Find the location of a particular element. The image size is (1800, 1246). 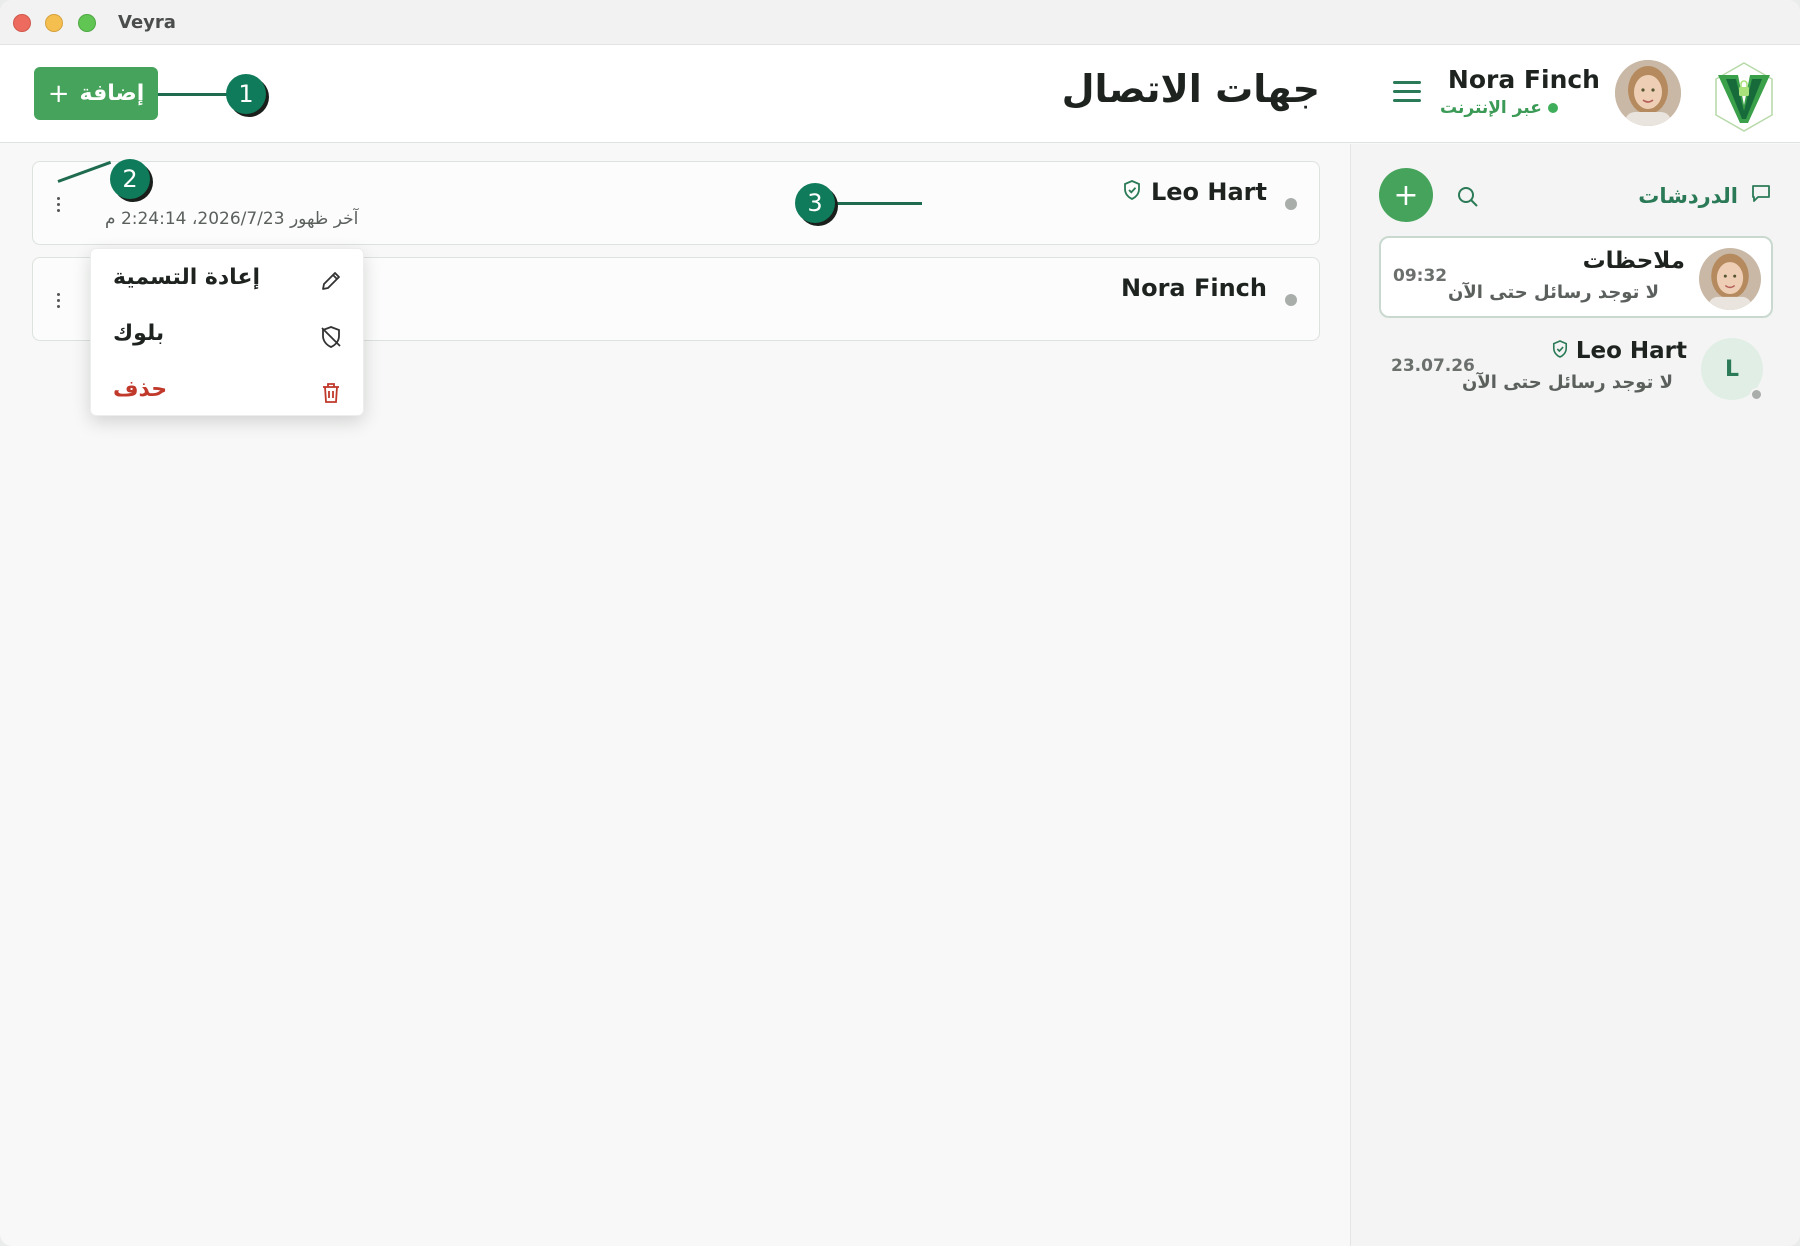

search-icon is located at coordinates (1468, 197).